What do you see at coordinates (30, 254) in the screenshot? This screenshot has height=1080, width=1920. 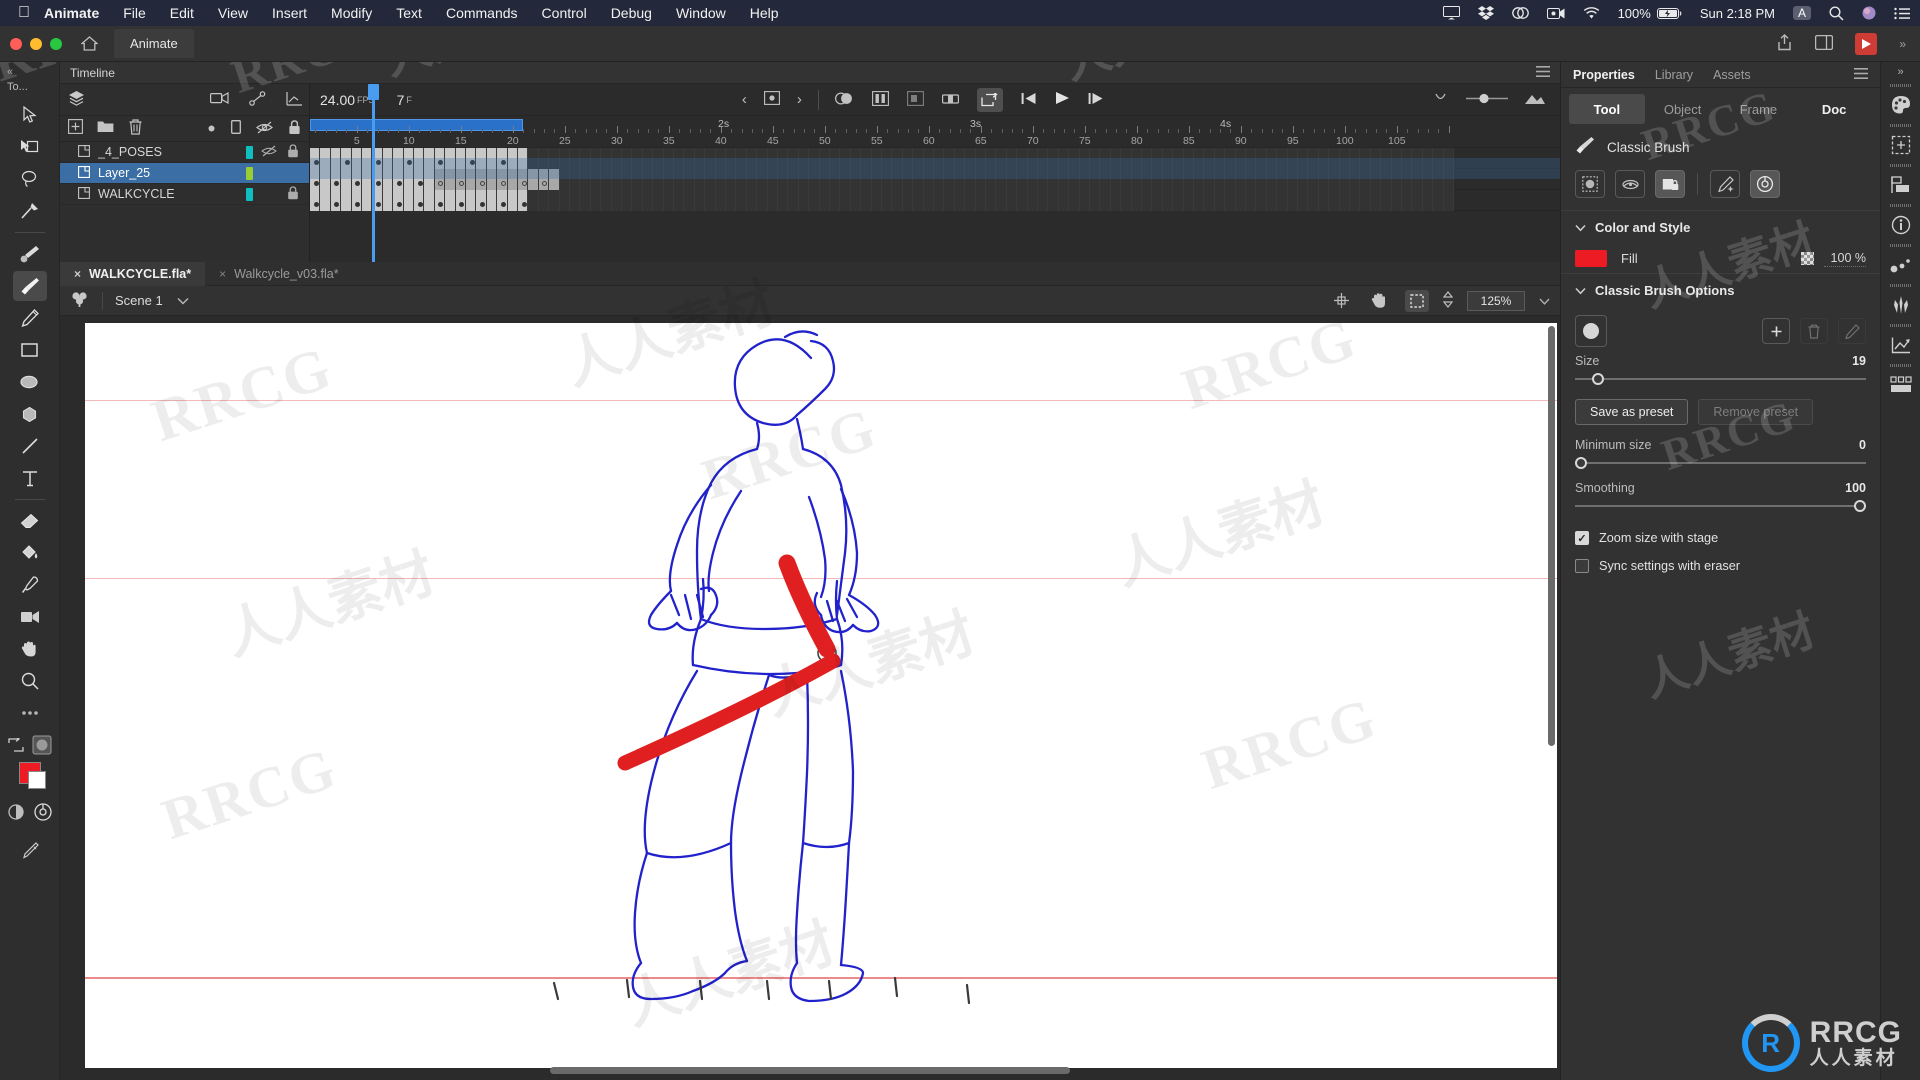 I see `fluid-brush-tool` at bounding box center [30, 254].